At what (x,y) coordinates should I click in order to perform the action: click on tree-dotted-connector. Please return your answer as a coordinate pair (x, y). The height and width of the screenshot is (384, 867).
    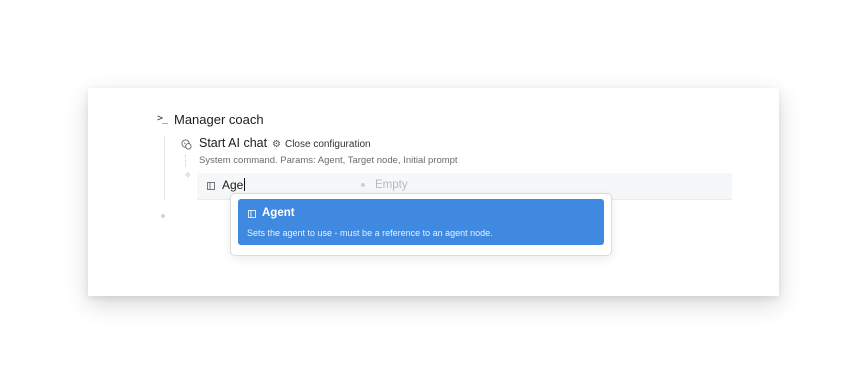
    Looking at the image, I should click on (186, 161).